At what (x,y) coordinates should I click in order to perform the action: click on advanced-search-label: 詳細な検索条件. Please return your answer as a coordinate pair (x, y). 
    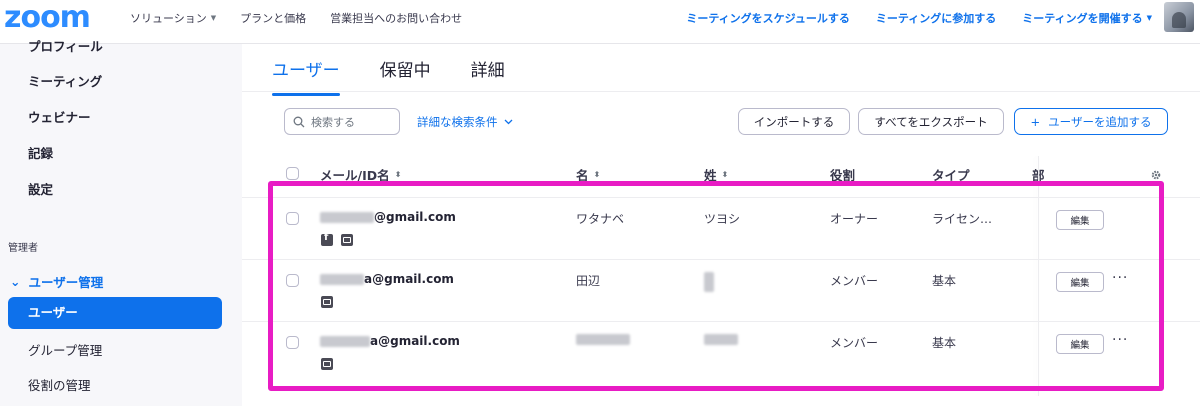
    Looking at the image, I should click on (457, 121).